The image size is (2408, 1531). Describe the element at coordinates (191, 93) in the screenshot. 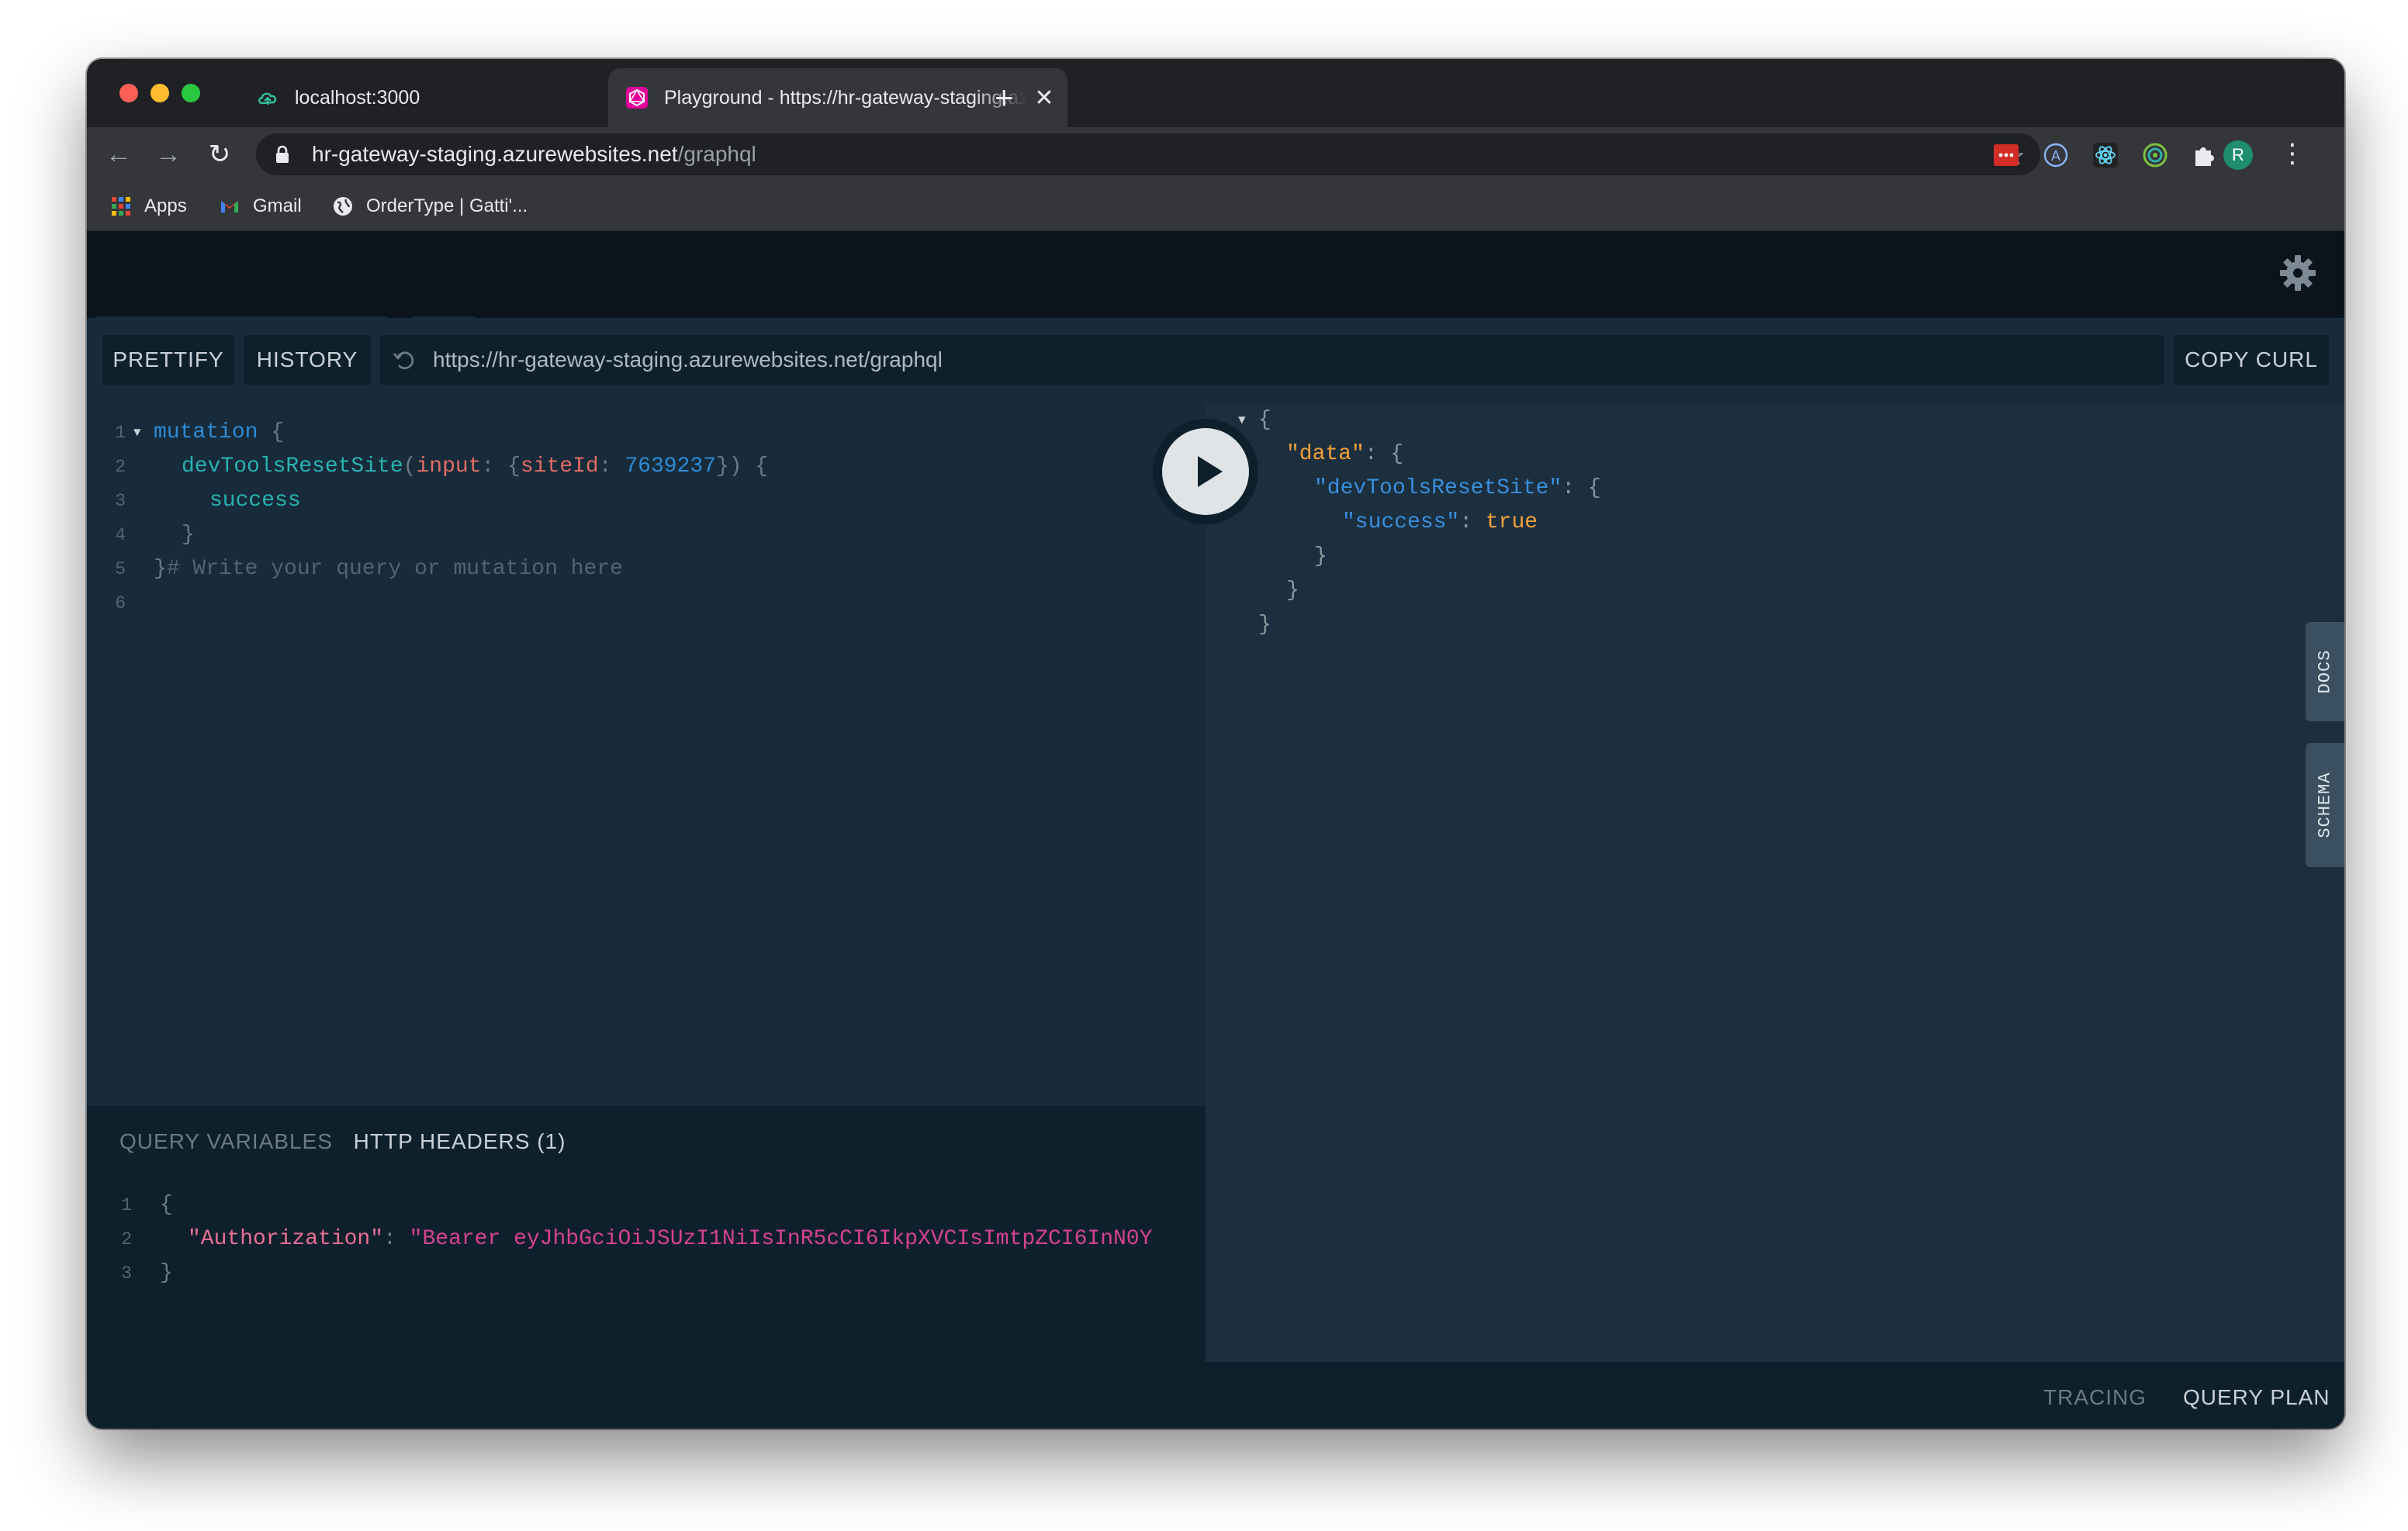

I see `zoom-window-button` at that location.